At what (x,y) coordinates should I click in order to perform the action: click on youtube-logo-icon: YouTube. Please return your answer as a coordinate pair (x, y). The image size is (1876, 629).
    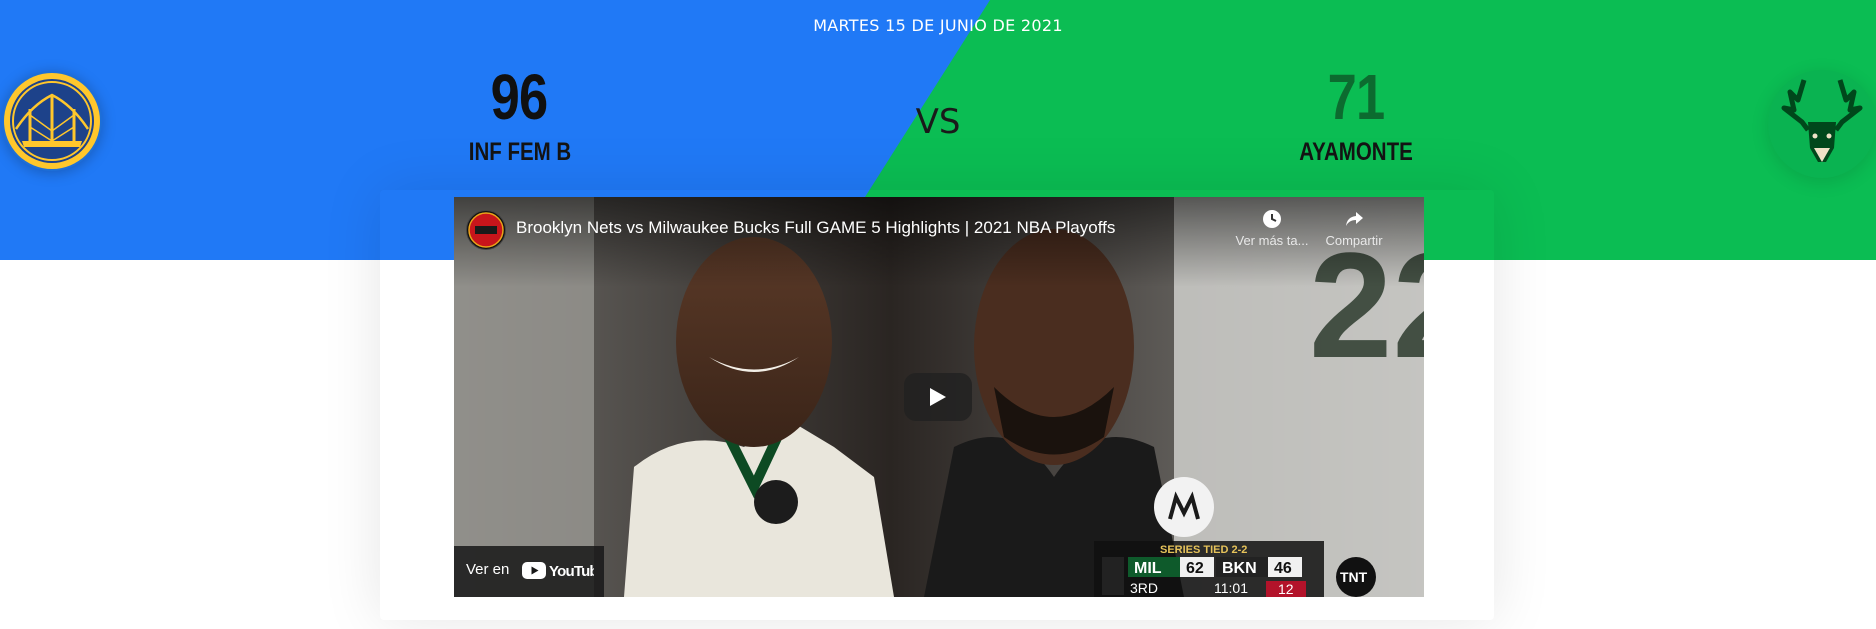
    Looking at the image, I should click on (558, 571).